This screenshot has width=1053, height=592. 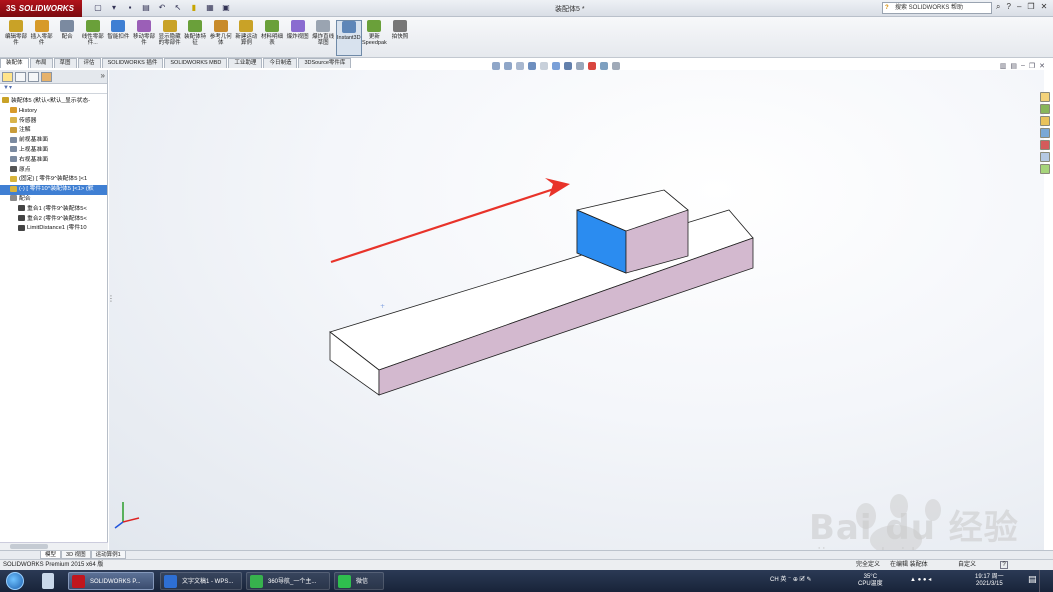 What do you see at coordinates (7, 77) in the screenshot?
I see `feature-tree-tab-icon` at bounding box center [7, 77].